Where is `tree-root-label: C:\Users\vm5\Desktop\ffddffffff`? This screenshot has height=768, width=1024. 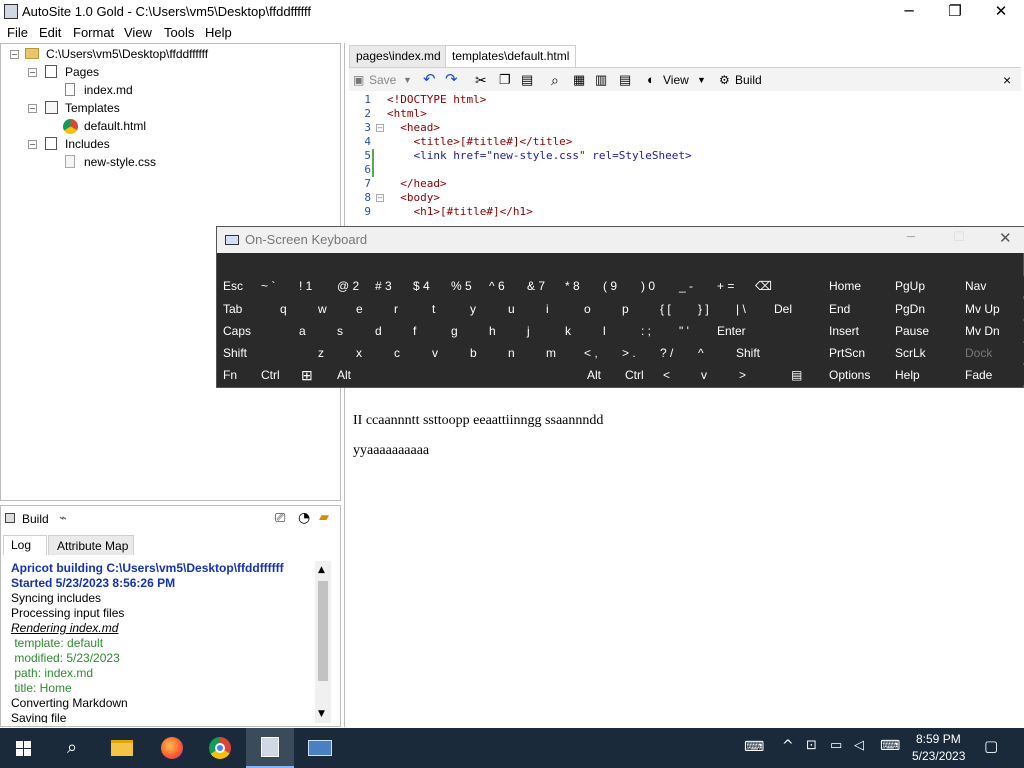
tree-root-label: C:\Users\vm5\Desktop\ffddffffff is located at coordinates (127, 54).